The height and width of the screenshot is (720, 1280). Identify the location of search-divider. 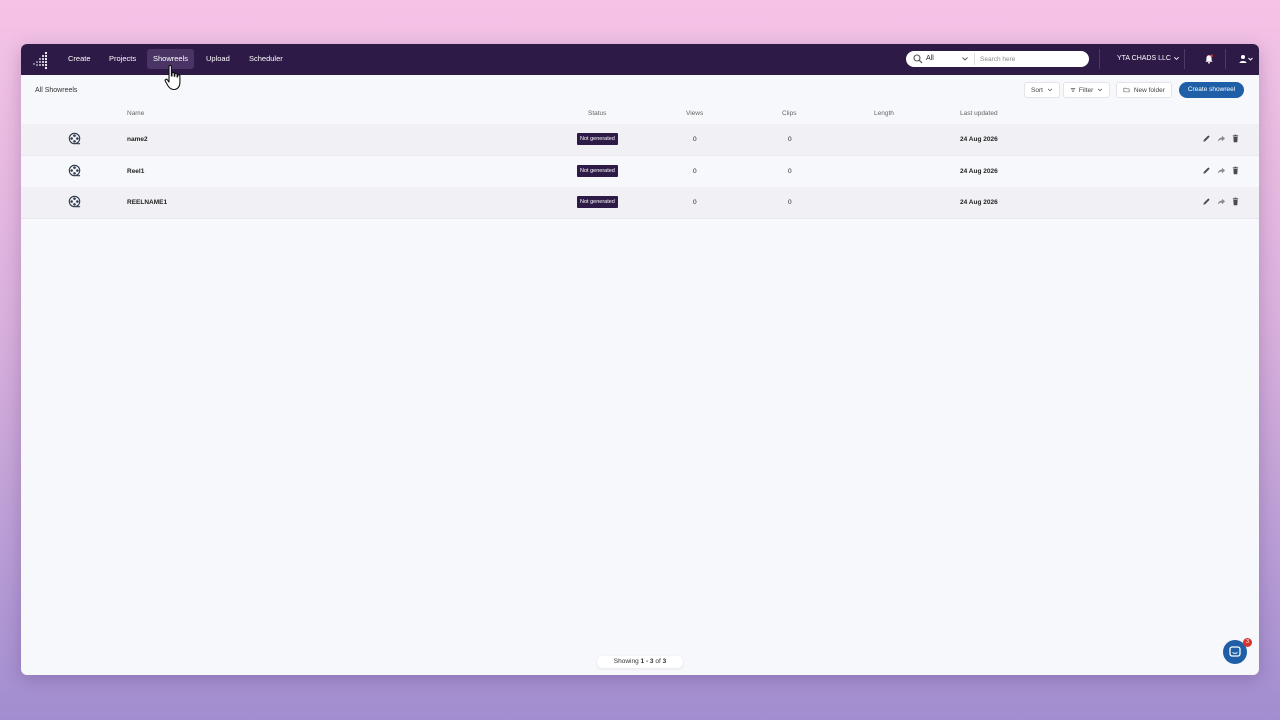
(974, 59).